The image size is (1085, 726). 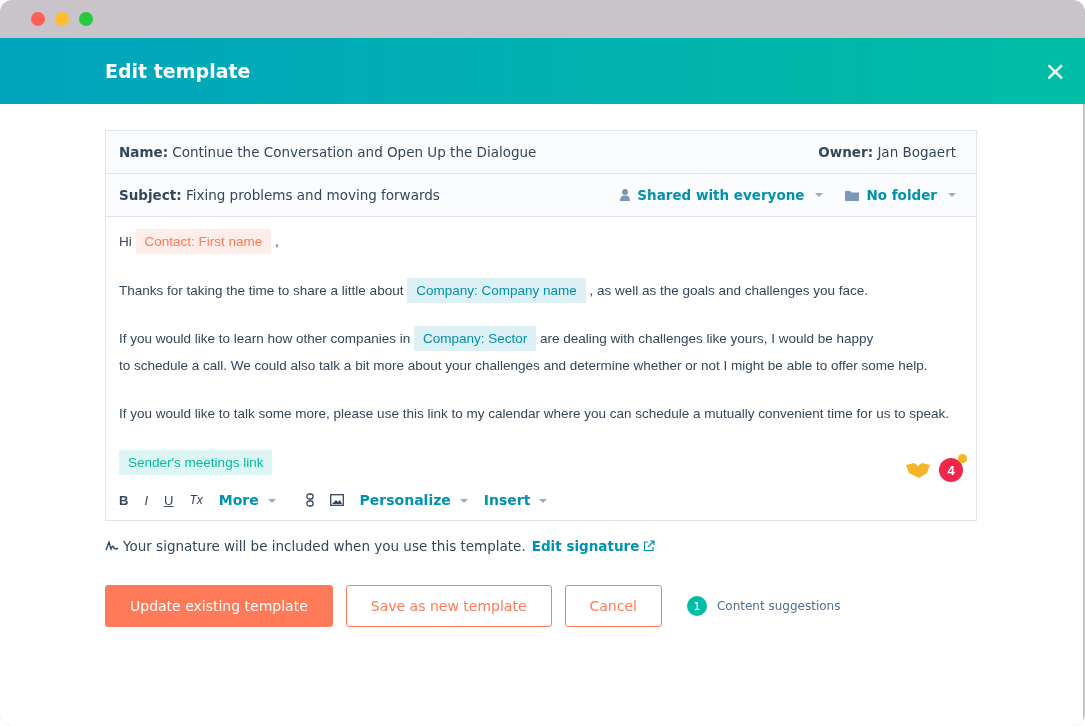 I want to click on toolbar-menu: Insert, so click(x=515, y=500).